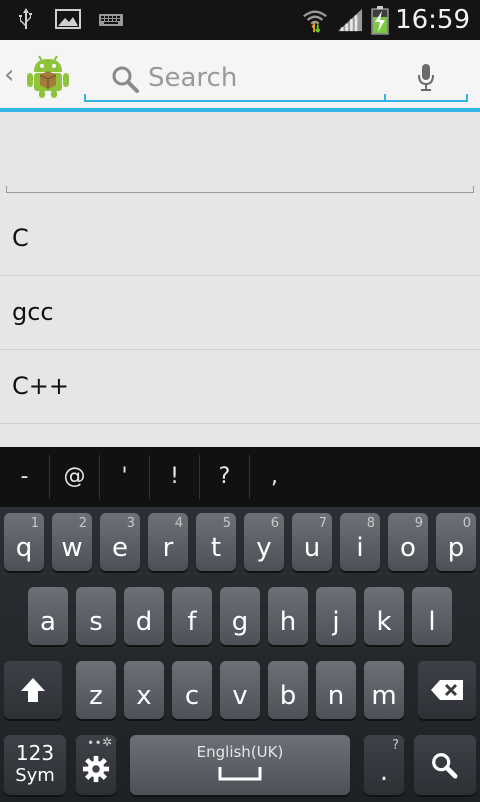 This screenshot has width=480, height=802. Describe the element at coordinates (360, 542) in the screenshot. I see `key-i: 8i` at that location.